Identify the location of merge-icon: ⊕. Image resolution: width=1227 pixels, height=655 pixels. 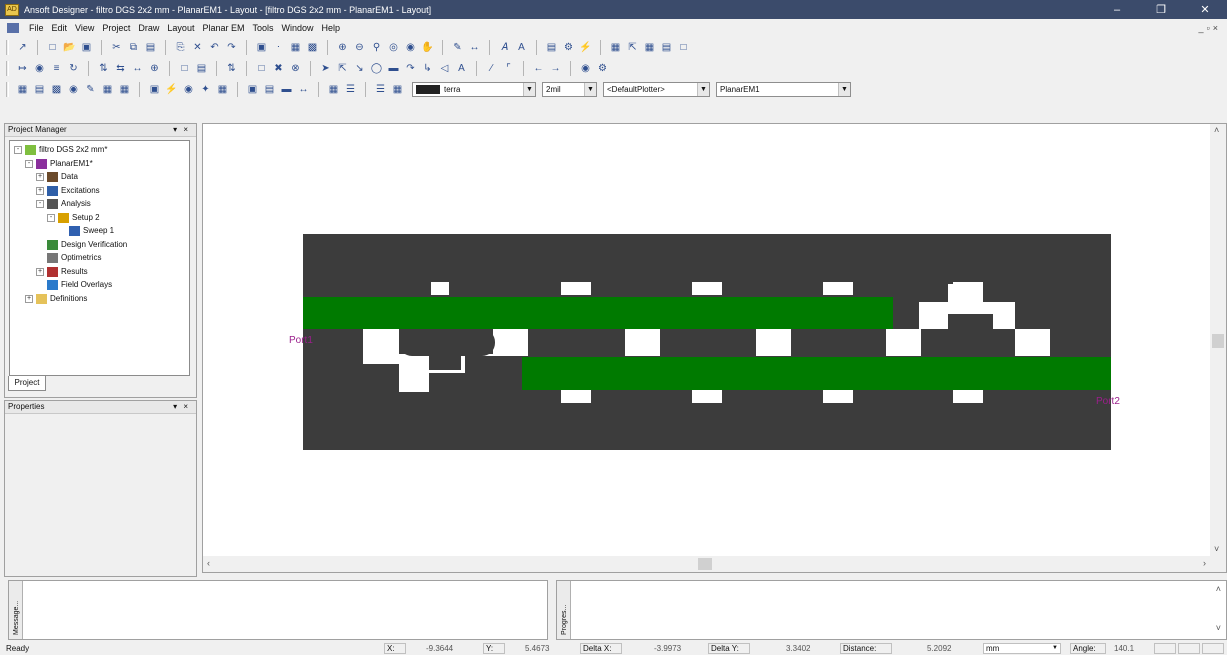
(154, 68).